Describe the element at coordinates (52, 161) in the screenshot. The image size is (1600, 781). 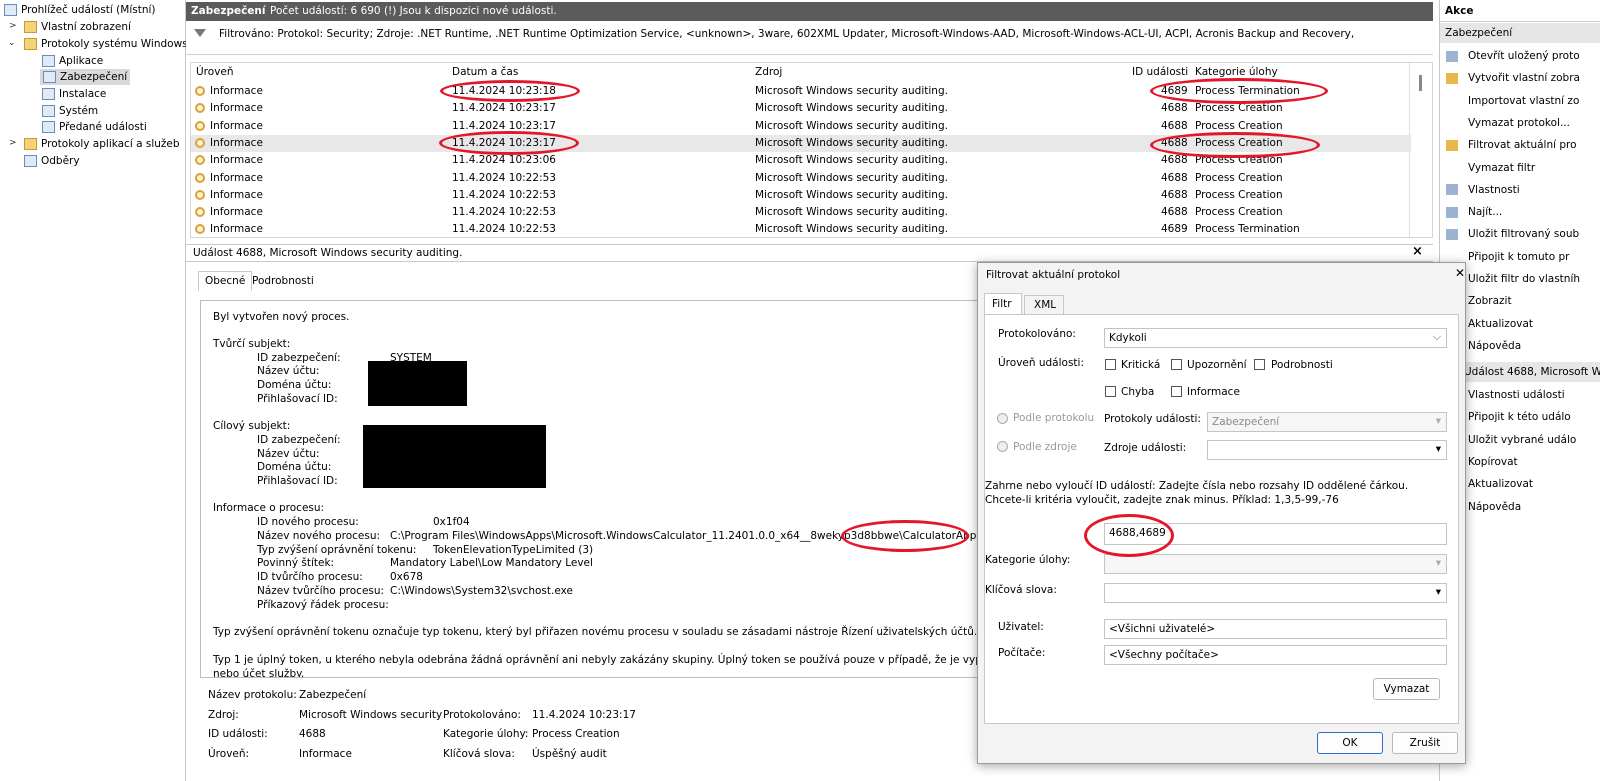
I see `tree-item-subscriptions: Odběry` at that location.